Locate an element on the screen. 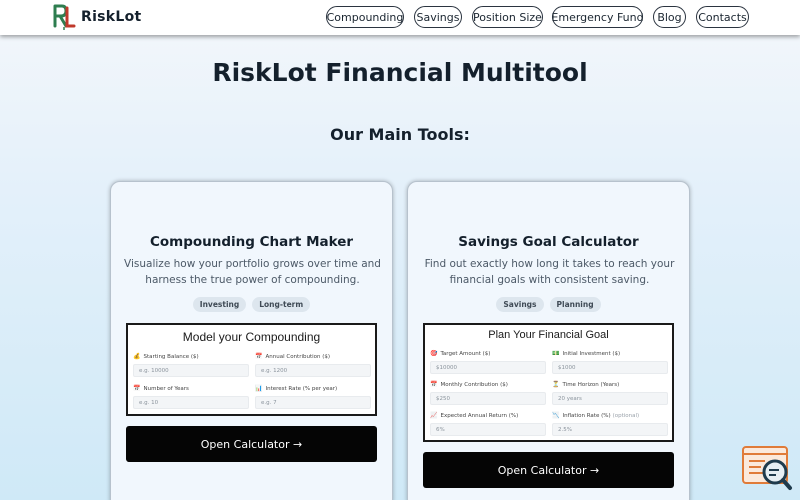 The height and width of the screenshot is (500, 800). field-label: 📅 Number of Years is located at coordinates (161, 388).